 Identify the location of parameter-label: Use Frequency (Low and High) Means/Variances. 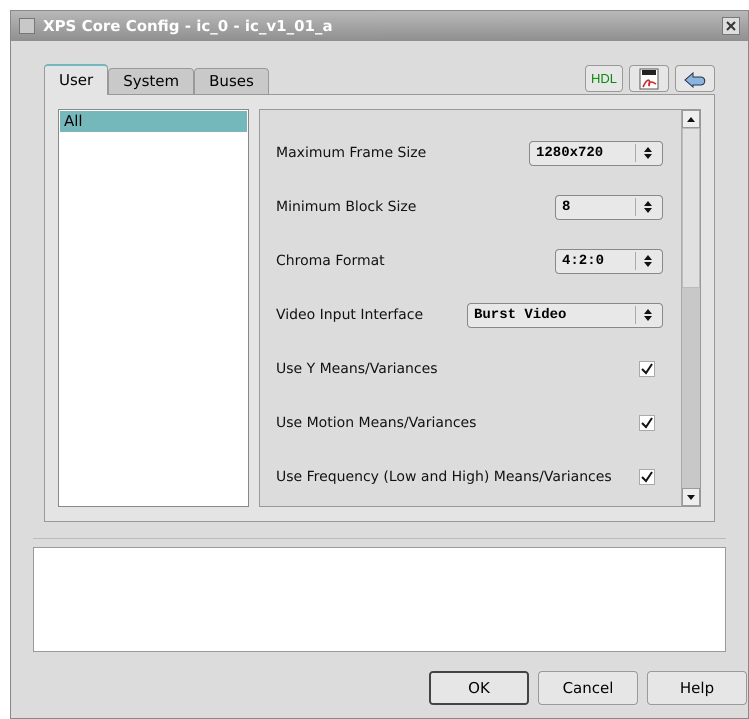
(444, 477).